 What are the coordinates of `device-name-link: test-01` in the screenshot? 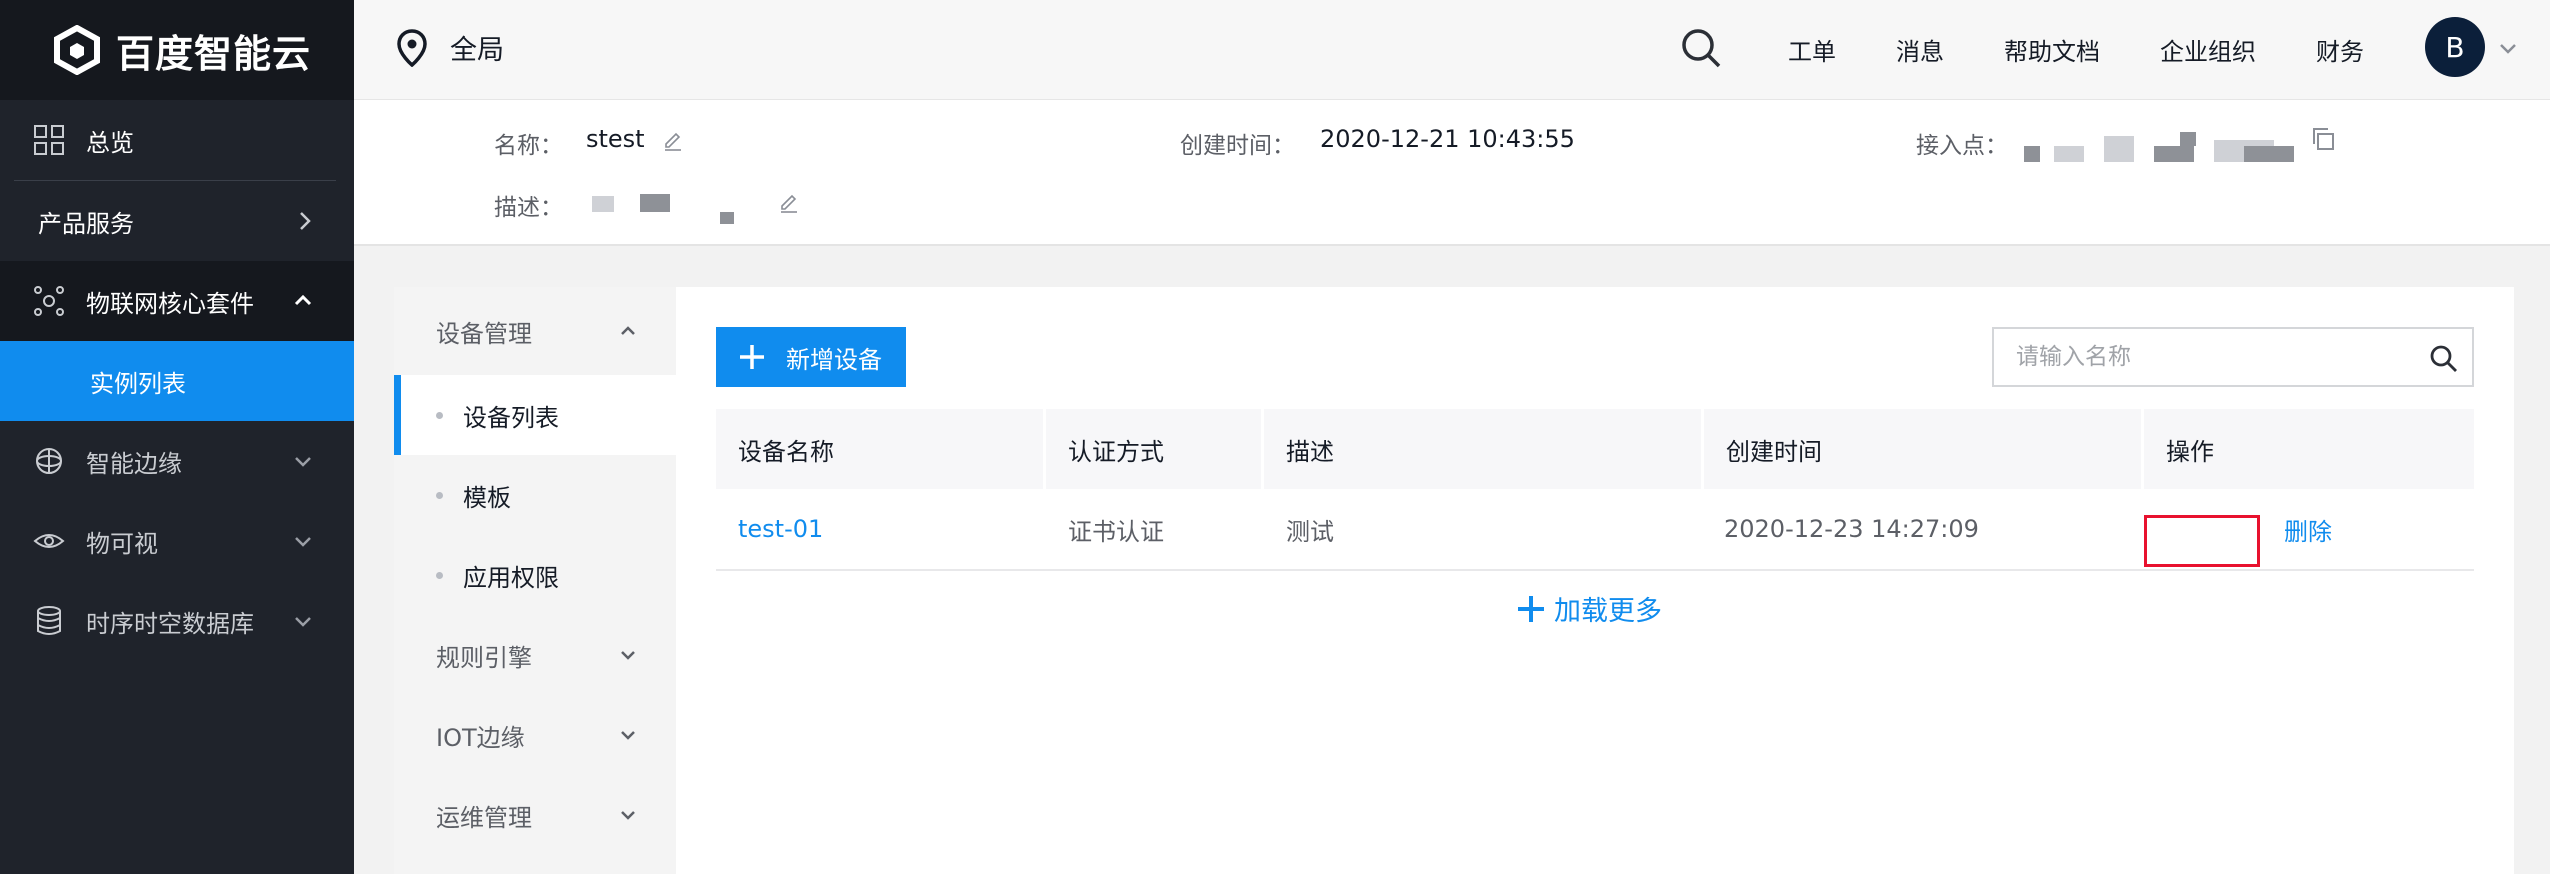 It's located at (780, 529).